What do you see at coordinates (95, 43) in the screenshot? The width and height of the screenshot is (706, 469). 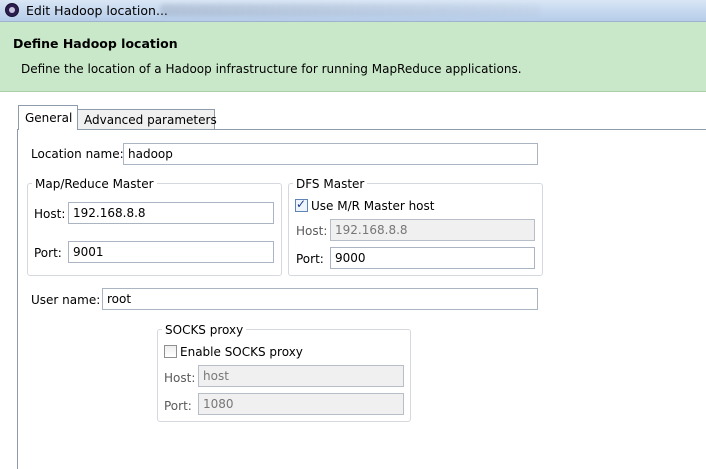 I see `dialog-header-title: Define Hadoop location` at bounding box center [95, 43].